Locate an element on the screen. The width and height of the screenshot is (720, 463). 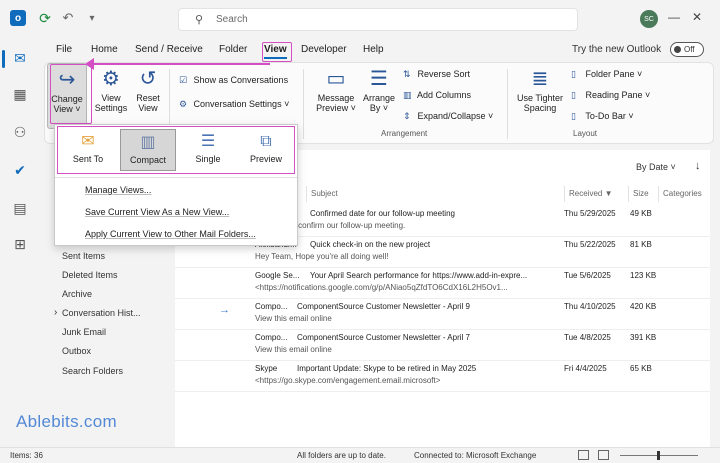
view-option-preview: ⧉ Preview is located at coordinates (266, 150).